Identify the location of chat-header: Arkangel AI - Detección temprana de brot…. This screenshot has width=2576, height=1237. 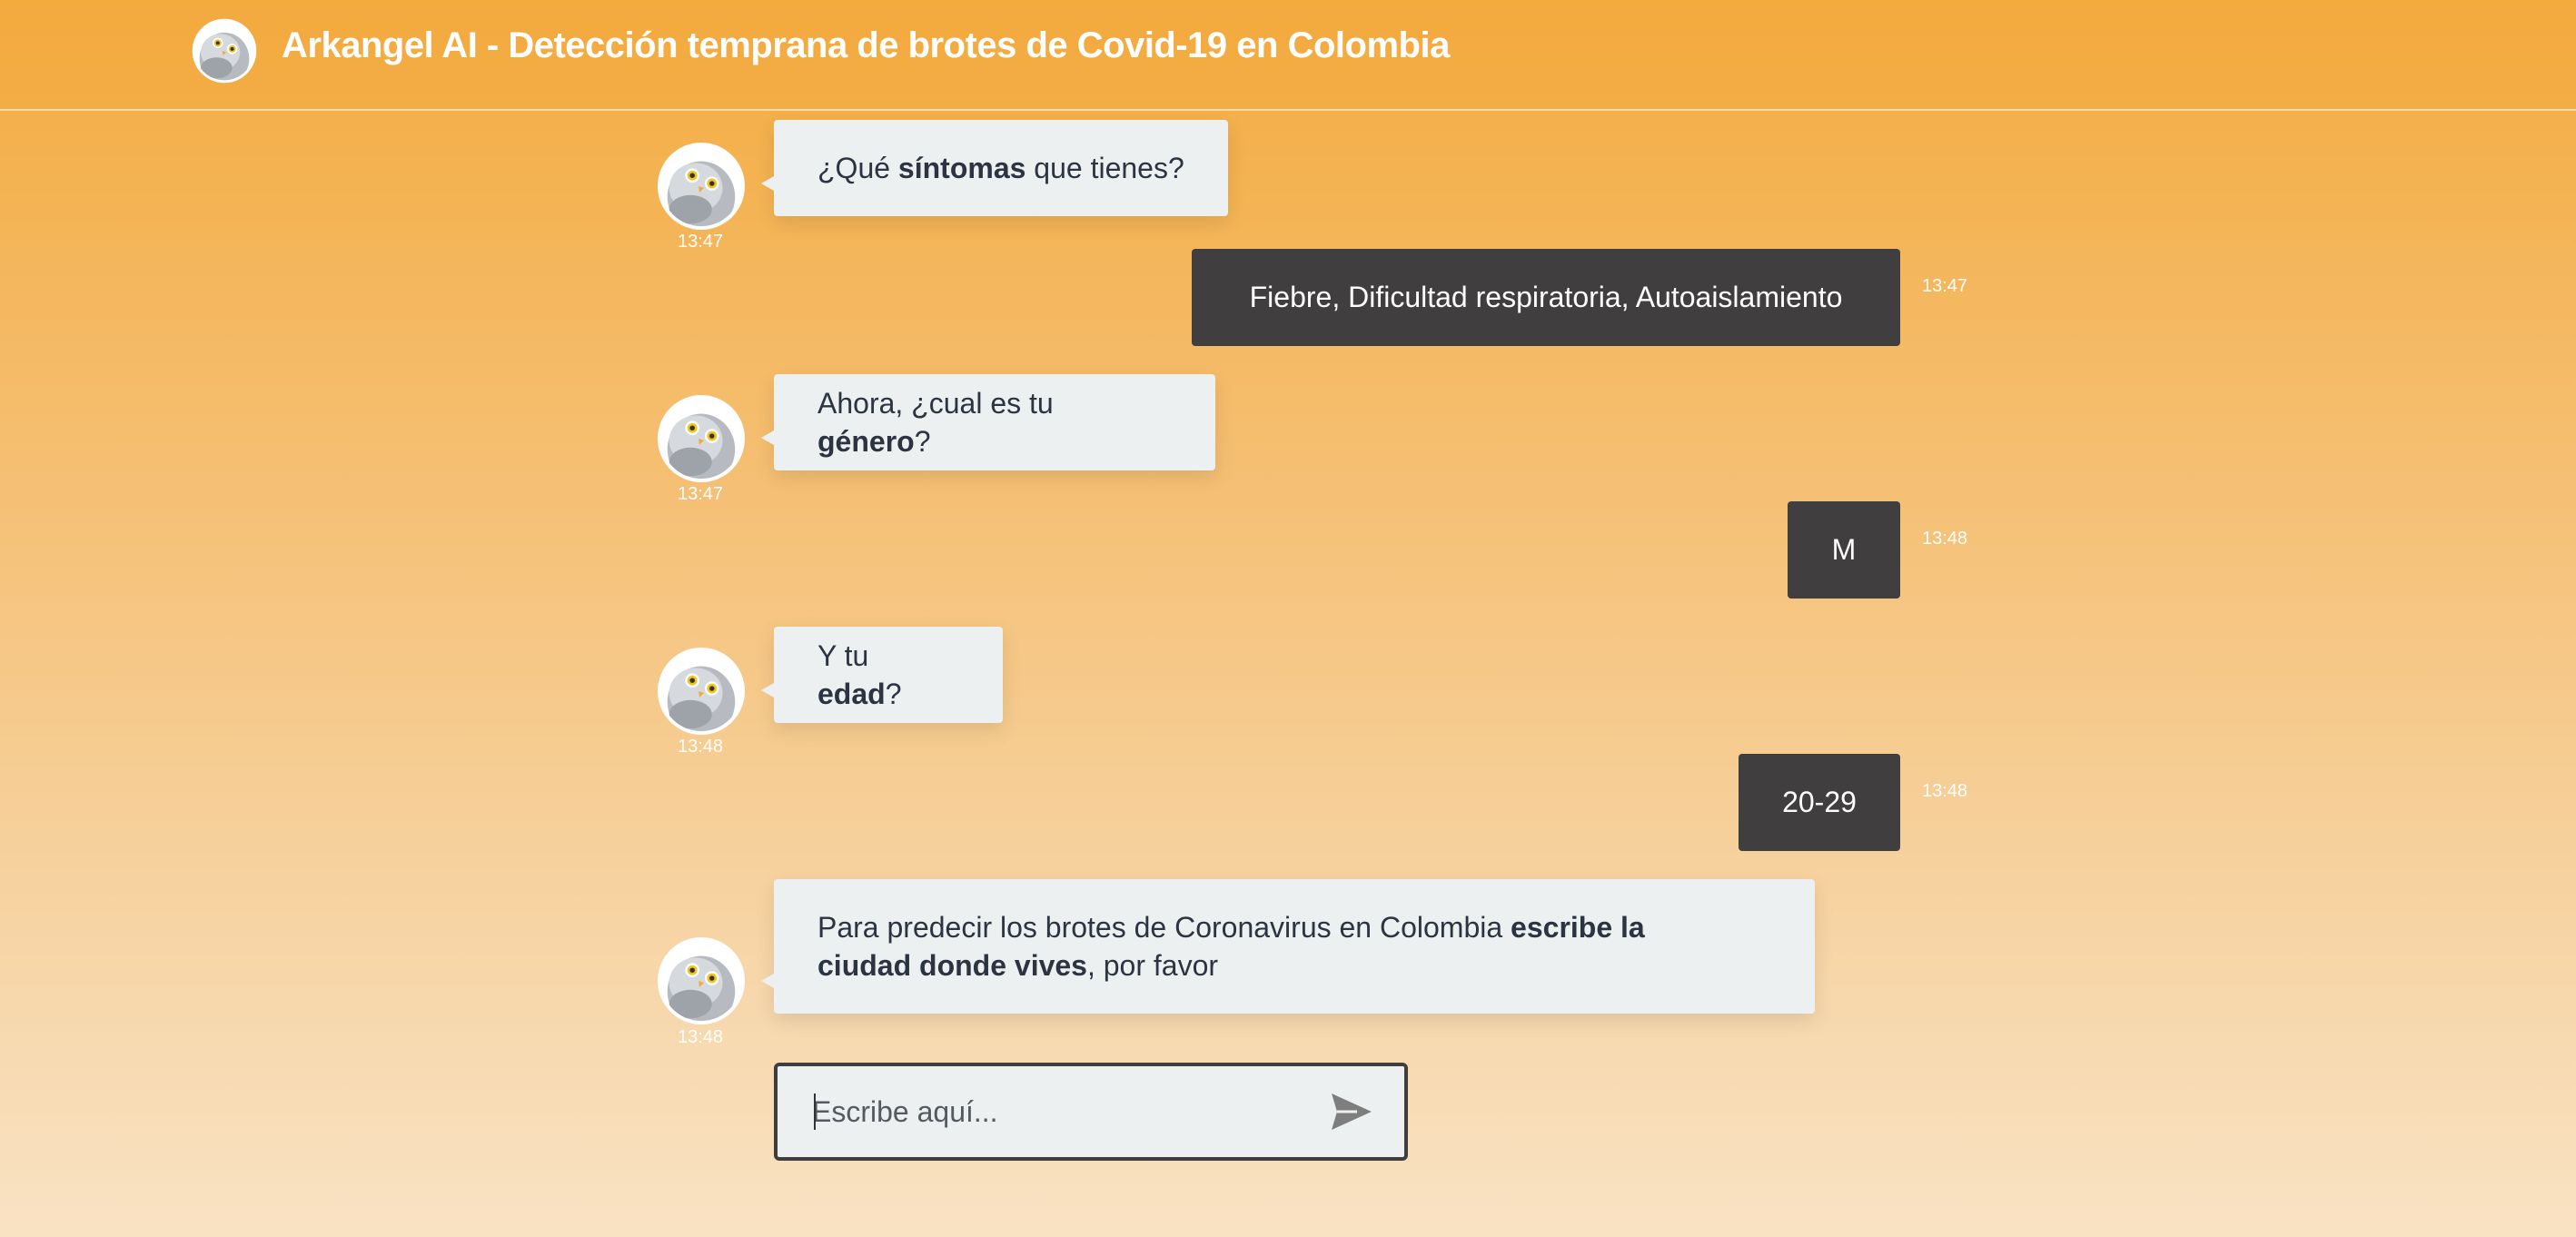
(1288, 55).